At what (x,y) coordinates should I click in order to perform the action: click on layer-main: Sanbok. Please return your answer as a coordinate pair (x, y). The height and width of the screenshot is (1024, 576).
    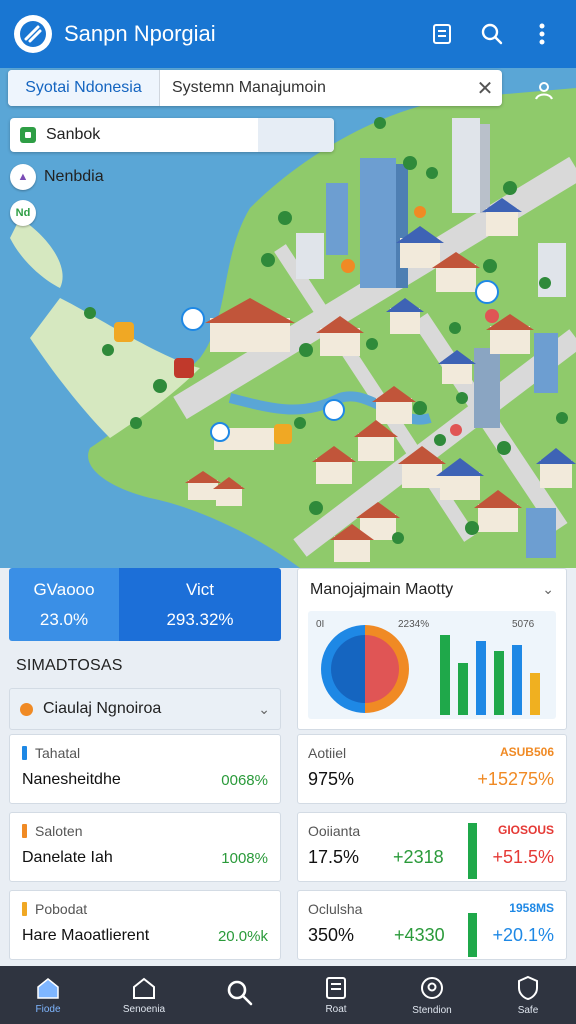
    Looking at the image, I should click on (172, 135).